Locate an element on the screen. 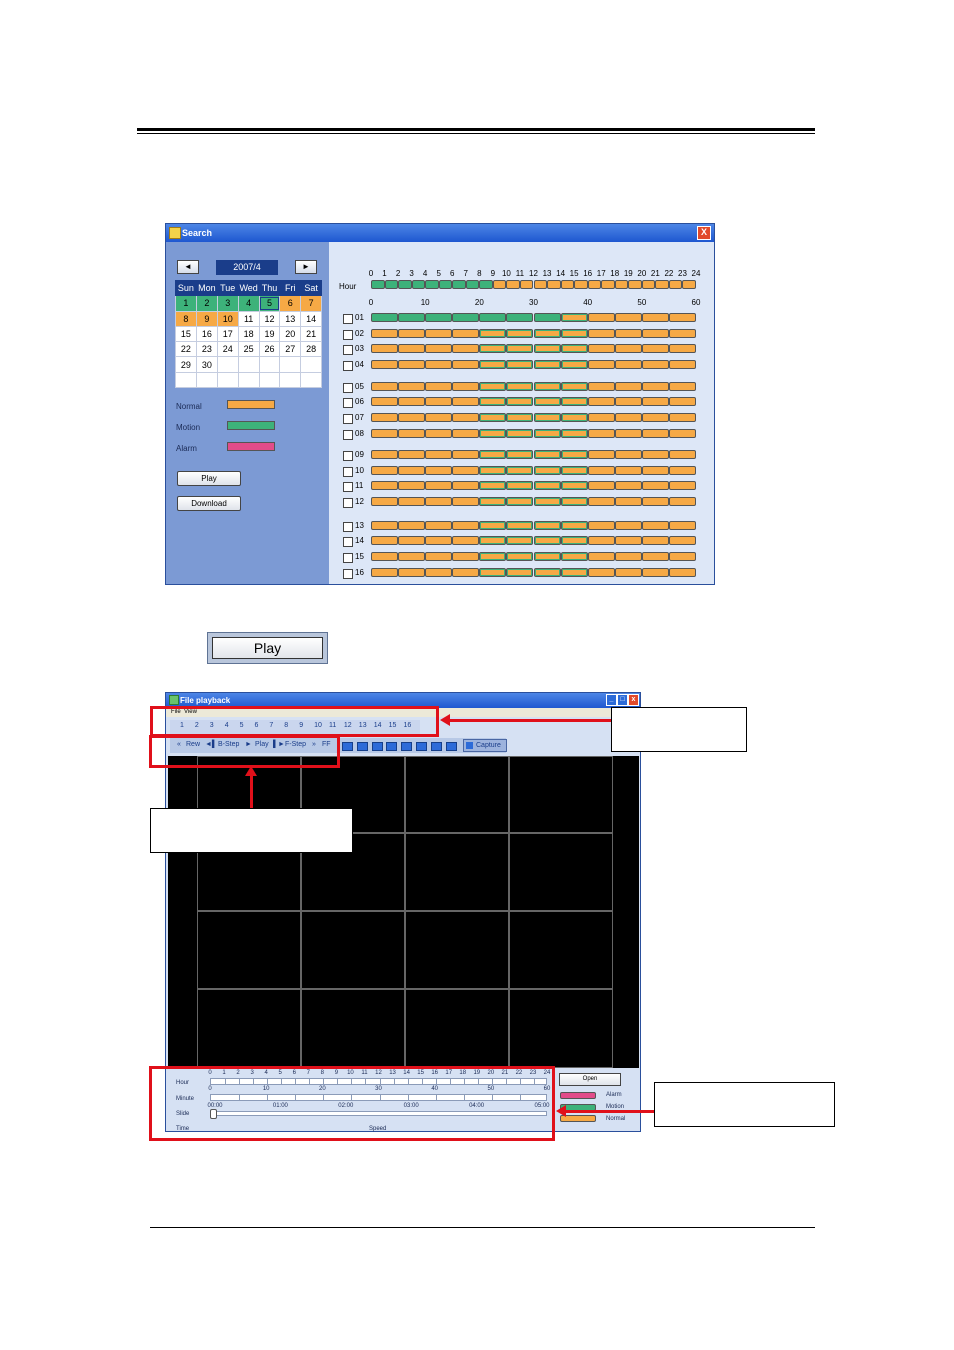  calendar-day: 13 is located at coordinates (290, 318).